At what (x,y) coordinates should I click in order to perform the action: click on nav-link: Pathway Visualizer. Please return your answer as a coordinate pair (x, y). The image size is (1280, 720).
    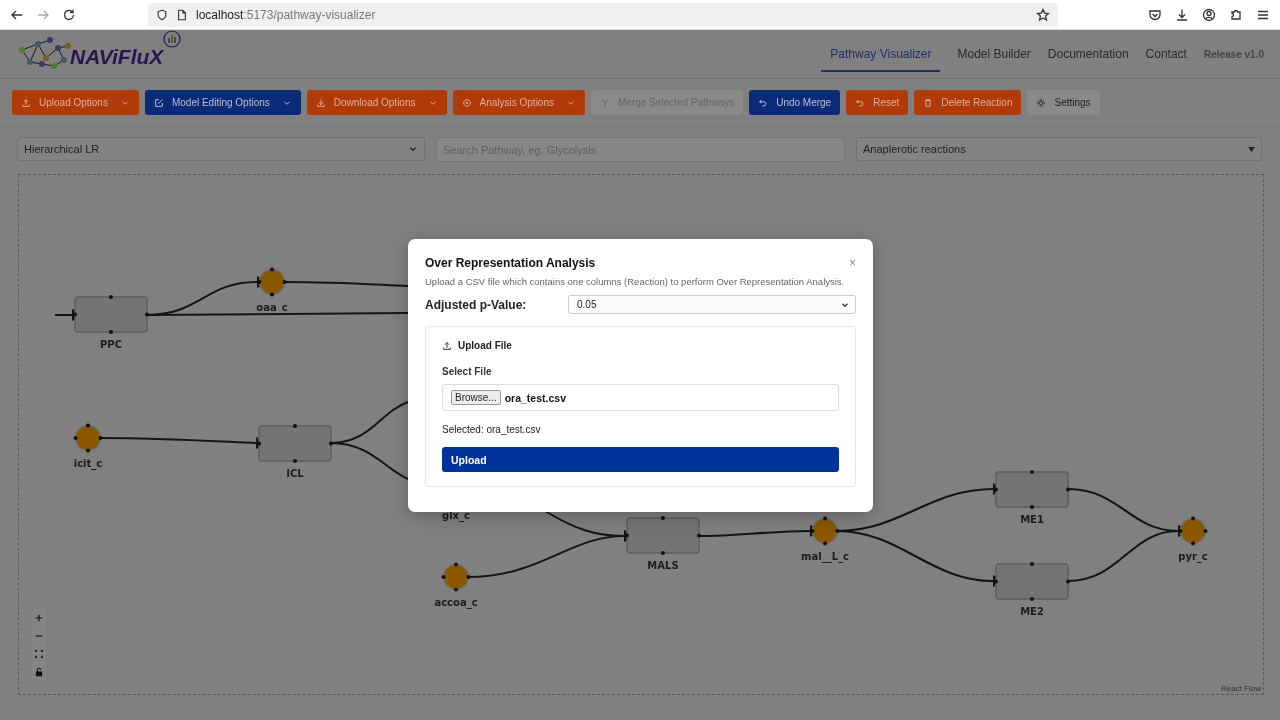
    Looking at the image, I should click on (881, 54).